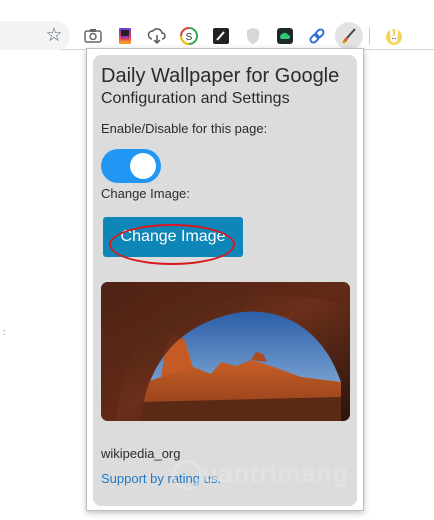 This screenshot has width=434, height=520. I want to click on change-image-label: Change Image:, so click(145, 193).